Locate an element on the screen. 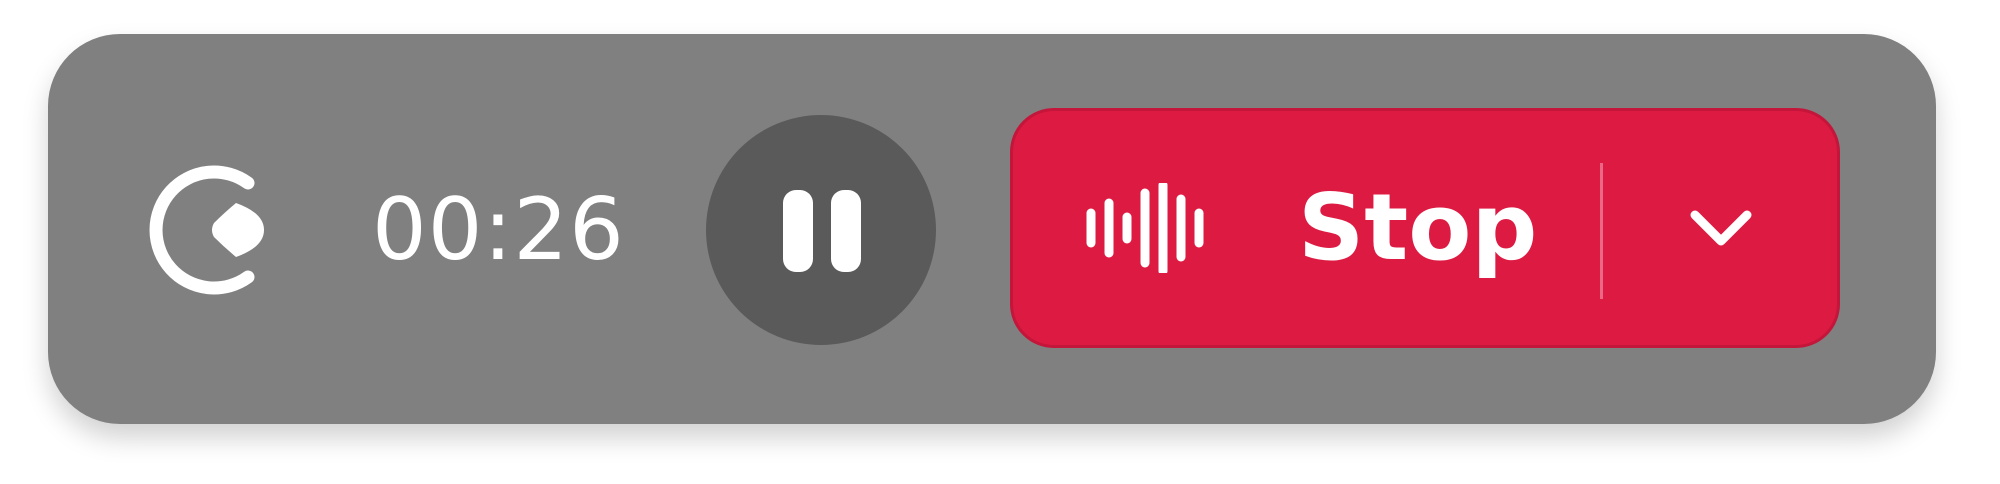 The height and width of the screenshot is (484, 2000). pause-icon is located at coordinates (822, 231).